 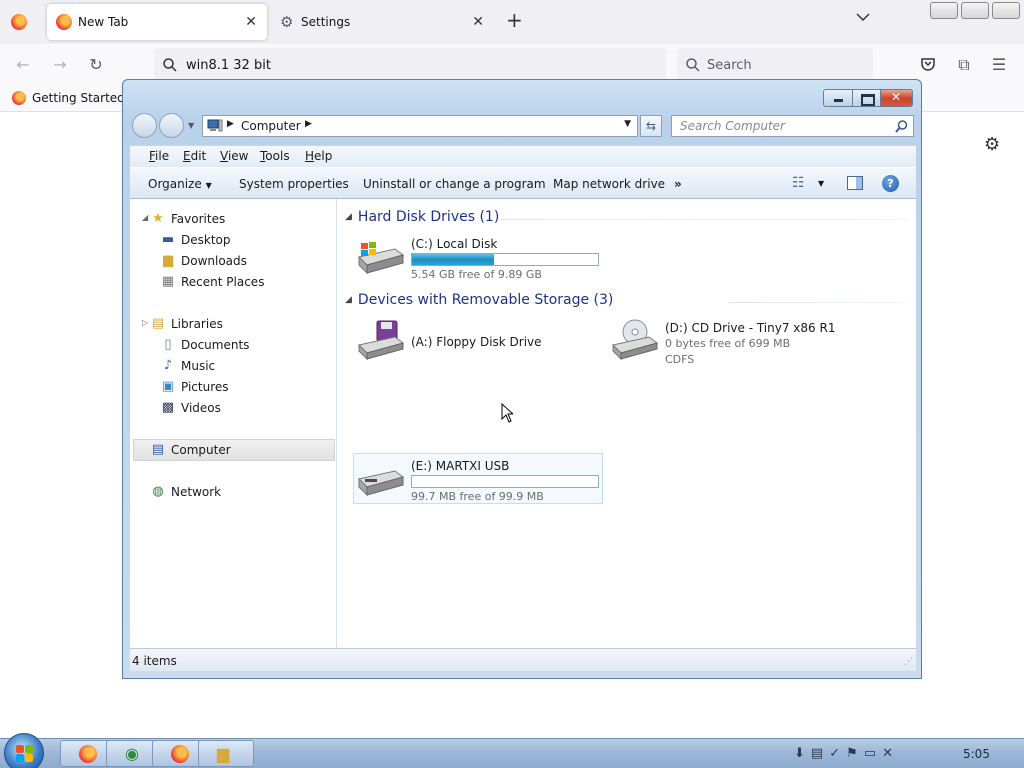 I want to click on bookmark-label: Getting Started, so click(x=78, y=98).